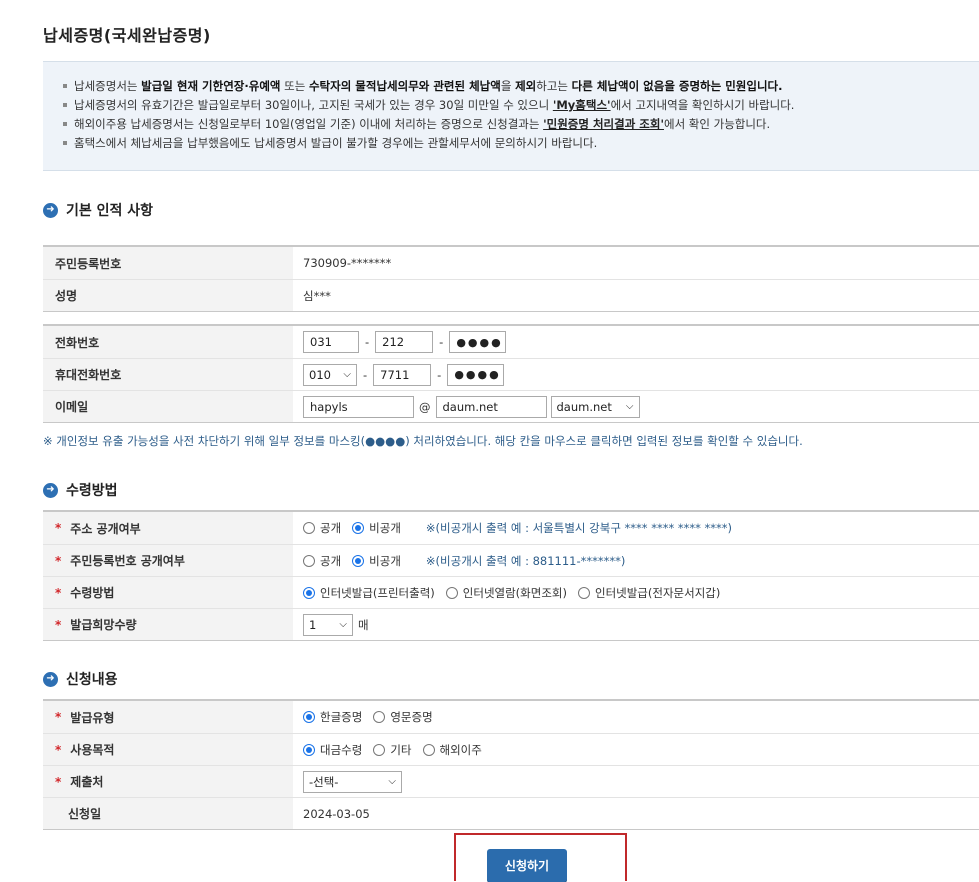 This screenshot has height=882, width=979. I want to click on basic-info-table: 주민등록번호 730909-******* 성명 심***, so click(511, 278).